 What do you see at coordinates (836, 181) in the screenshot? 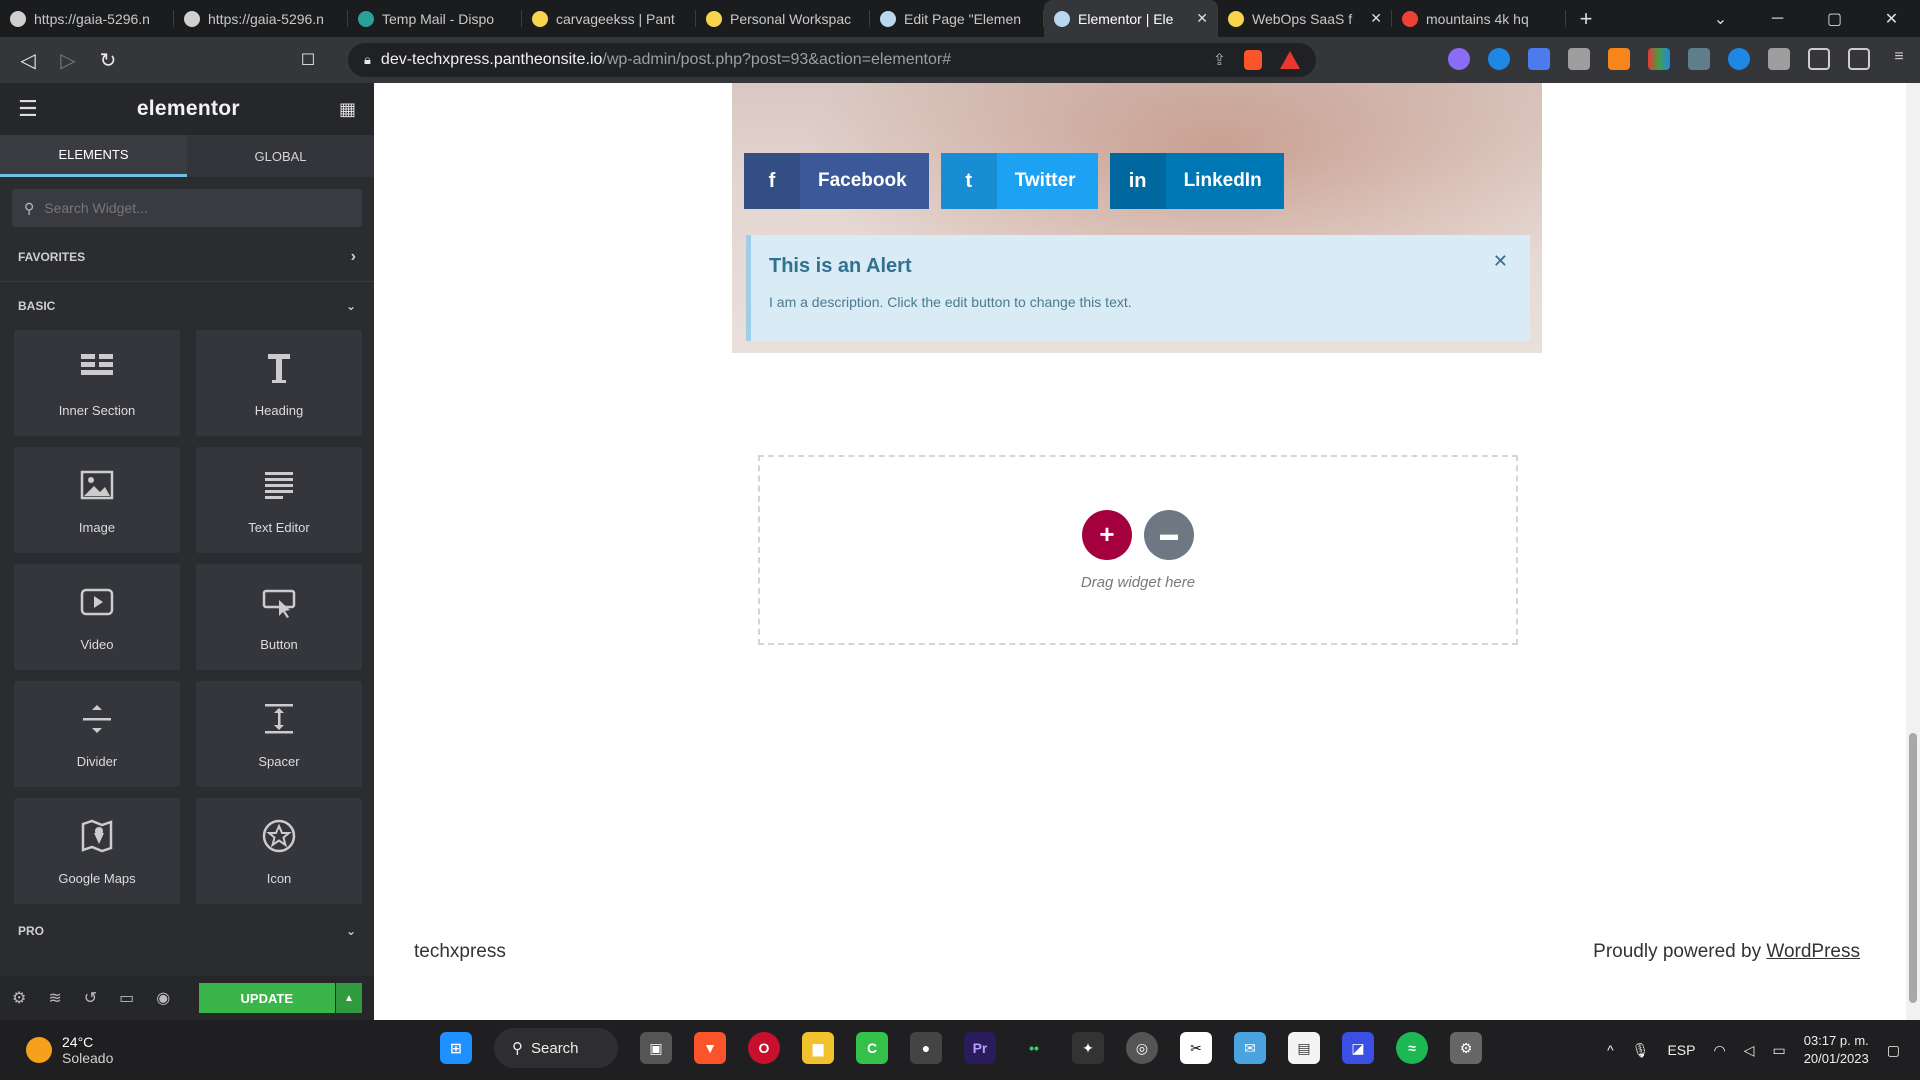
I see `share-facebook-button: f Facebook` at bounding box center [836, 181].